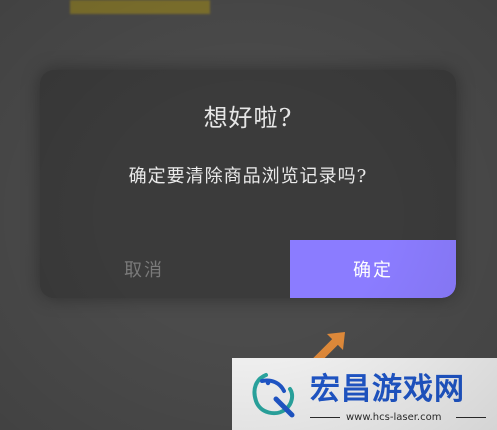 The image size is (497, 430). Describe the element at coordinates (165, 269) in the screenshot. I see `cancel-button: 取消` at that location.